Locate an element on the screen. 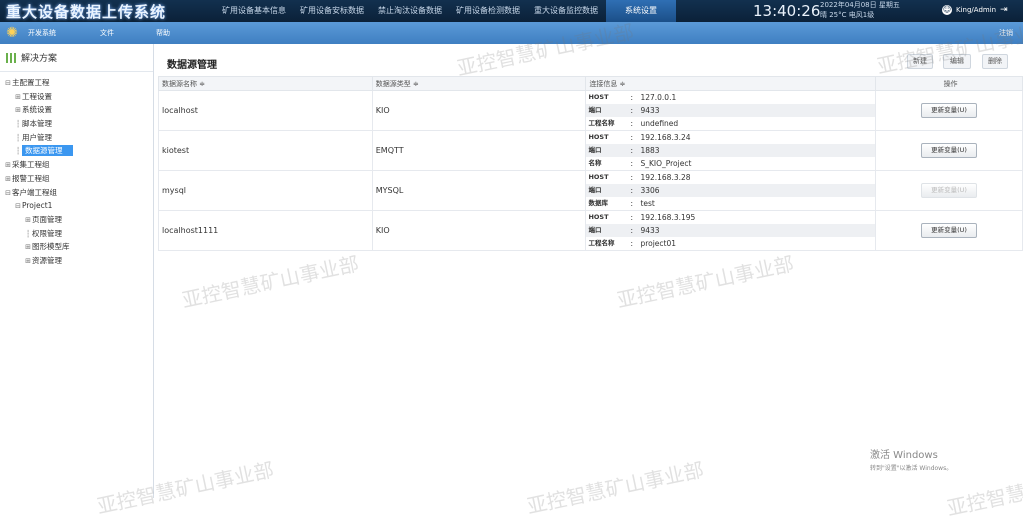  user-menu: ☺ King/Admin ⇥ is located at coordinates (975, 10).